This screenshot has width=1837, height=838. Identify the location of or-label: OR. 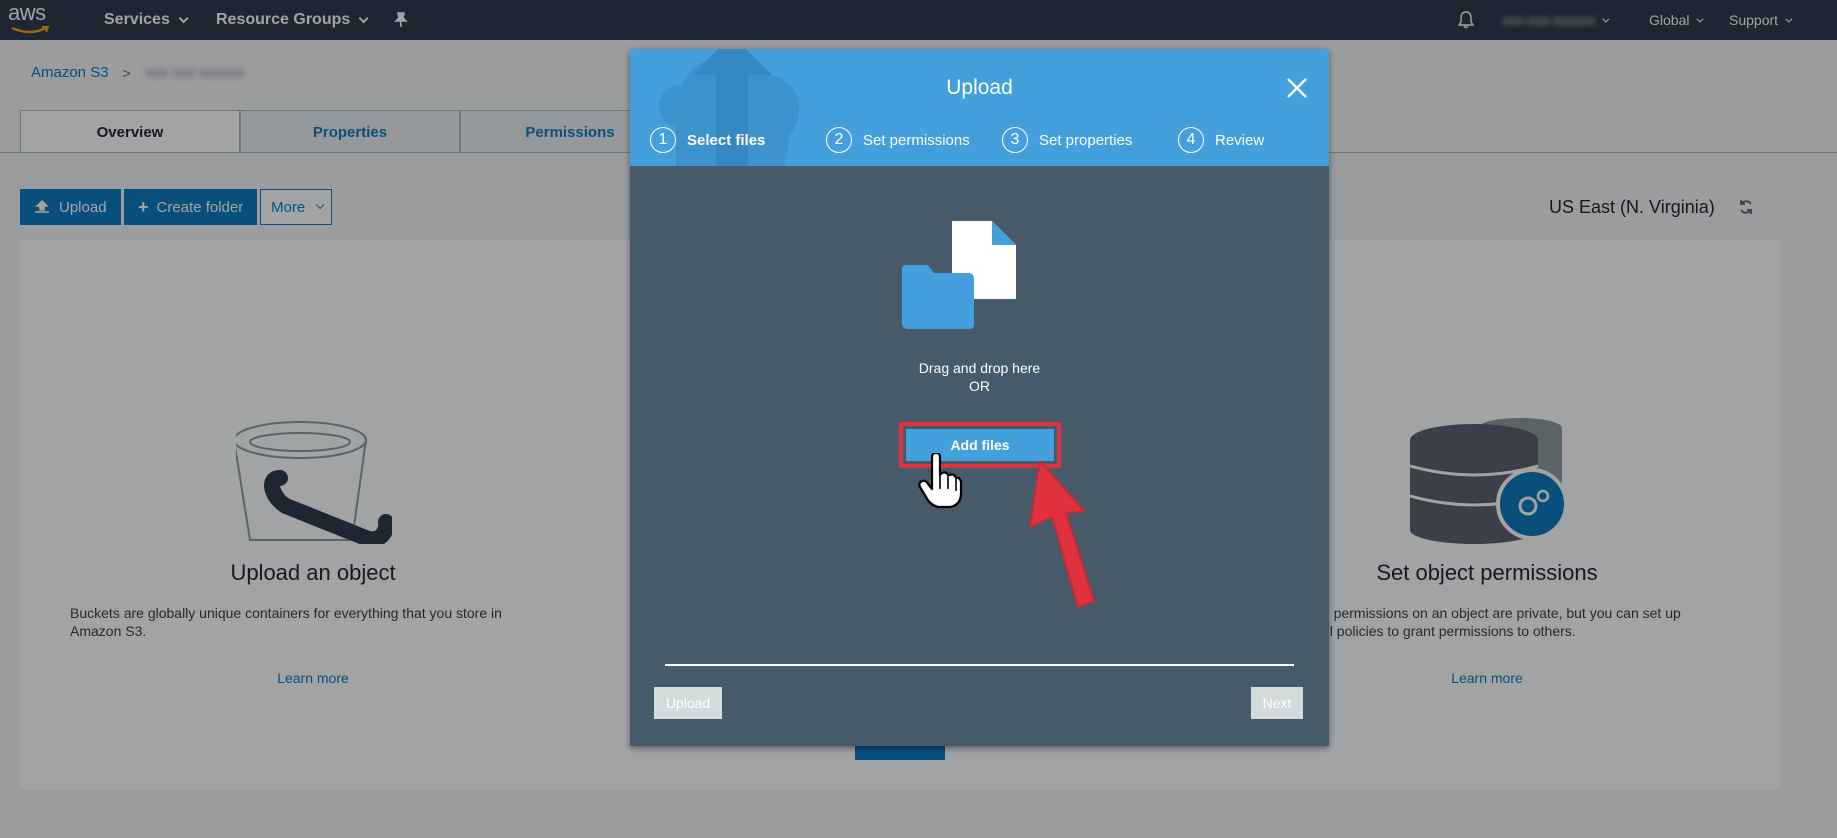
(979, 386).